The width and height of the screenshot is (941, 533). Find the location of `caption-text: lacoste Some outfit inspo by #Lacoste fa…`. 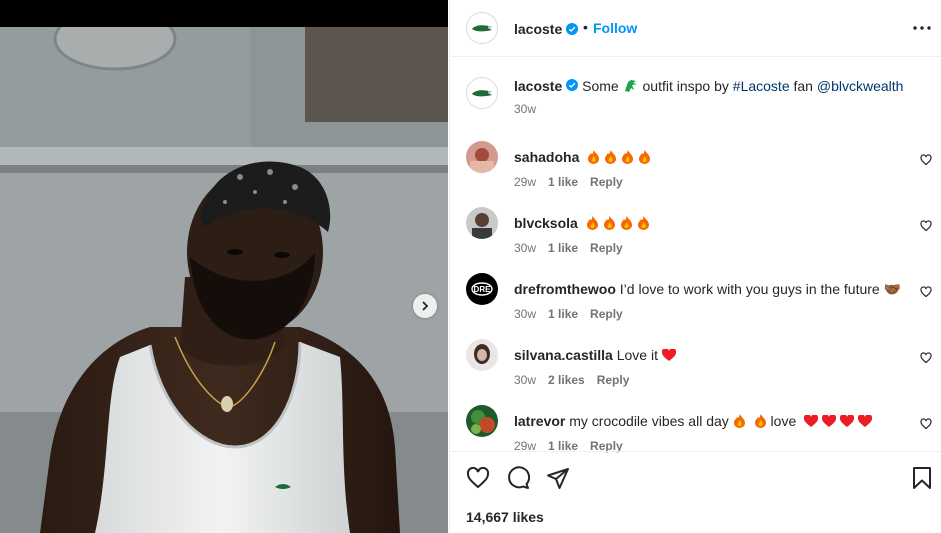

caption-text: lacoste Some outfit inspo by #Lacoste fa… is located at coordinates (714, 86).